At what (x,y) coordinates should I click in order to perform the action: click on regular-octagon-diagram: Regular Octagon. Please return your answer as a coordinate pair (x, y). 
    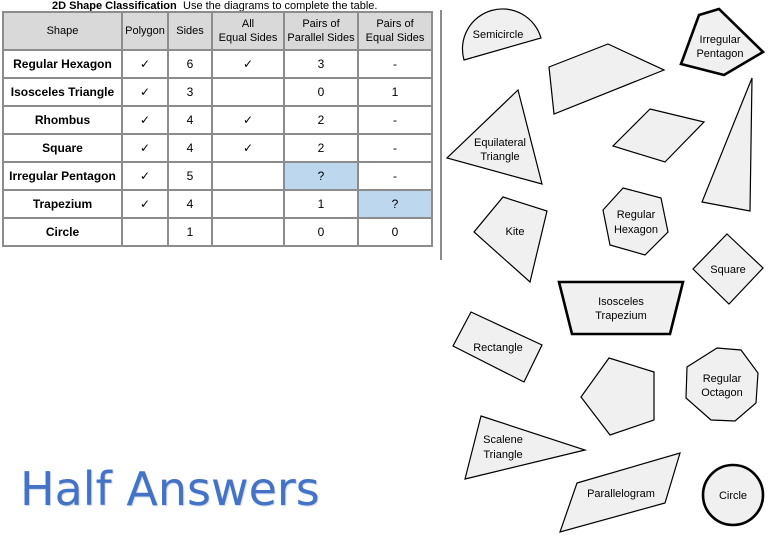
    Looking at the image, I should click on (722, 384).